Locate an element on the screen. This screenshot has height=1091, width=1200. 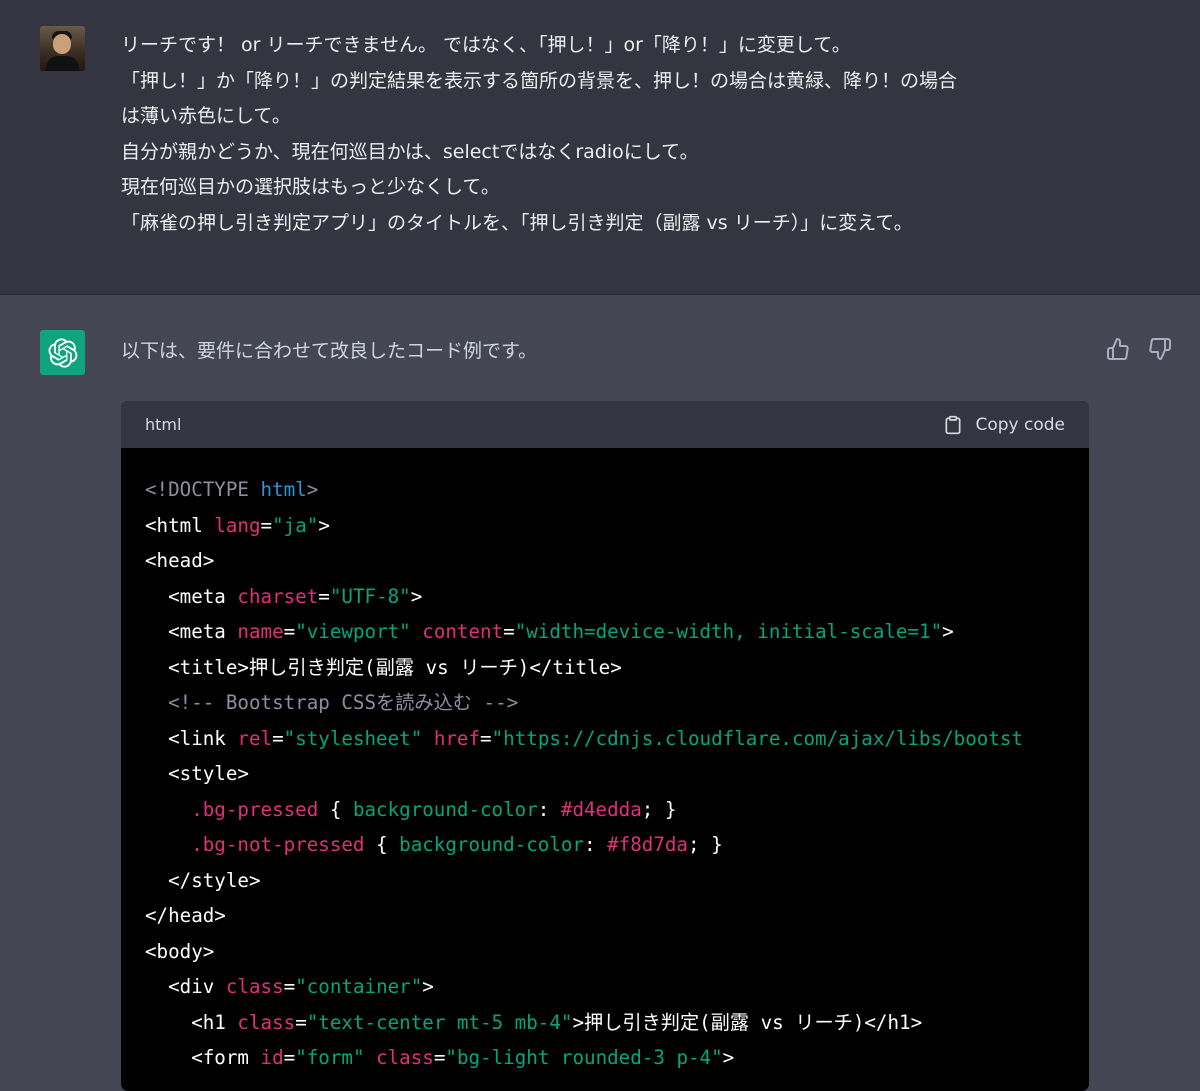
code-token: <!-- Bootstrap CSSを読み込む --> is located at coordinates (332, 702).